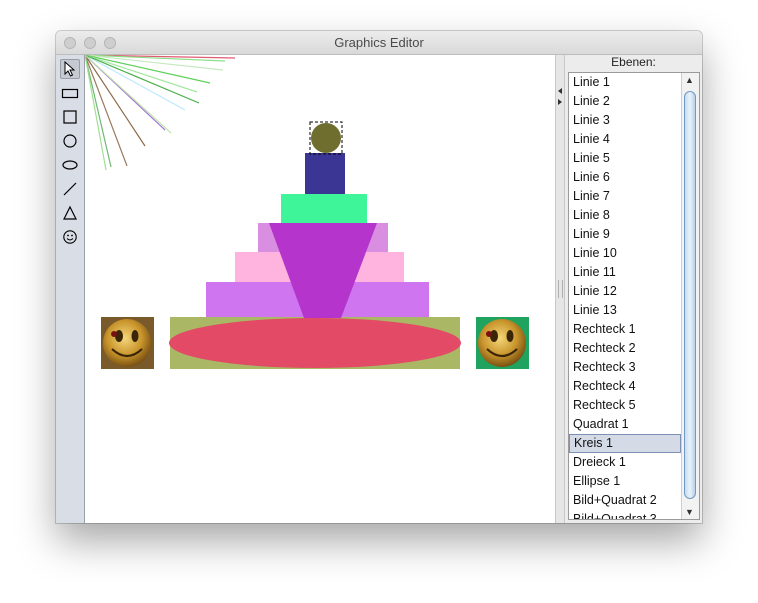  I want to click on cursor-icon, so click(70, 69).